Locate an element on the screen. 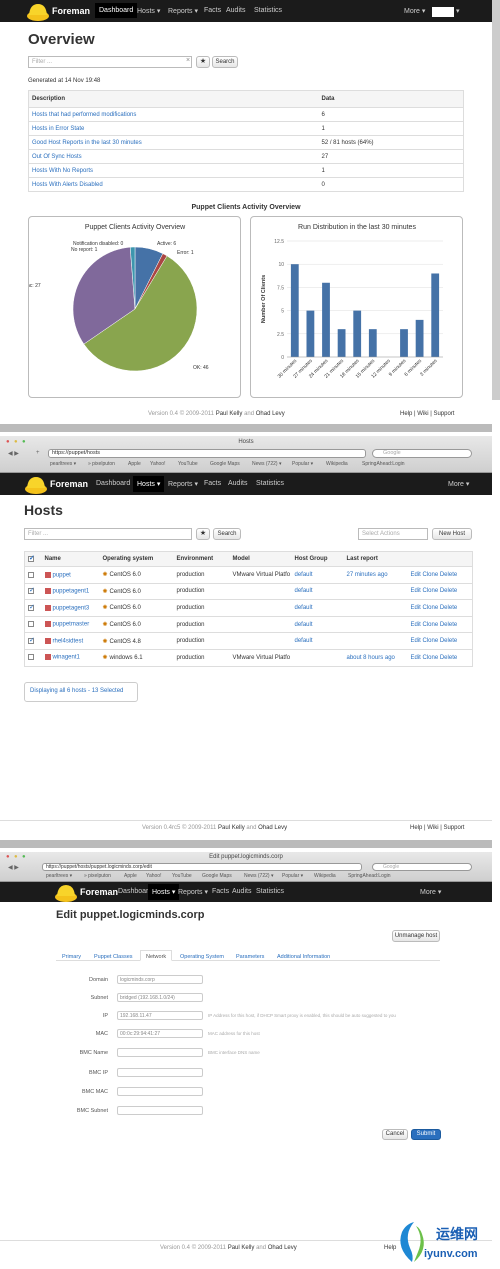  ip-field: 192.168.11.47 is located at coordinates (160, 1015).